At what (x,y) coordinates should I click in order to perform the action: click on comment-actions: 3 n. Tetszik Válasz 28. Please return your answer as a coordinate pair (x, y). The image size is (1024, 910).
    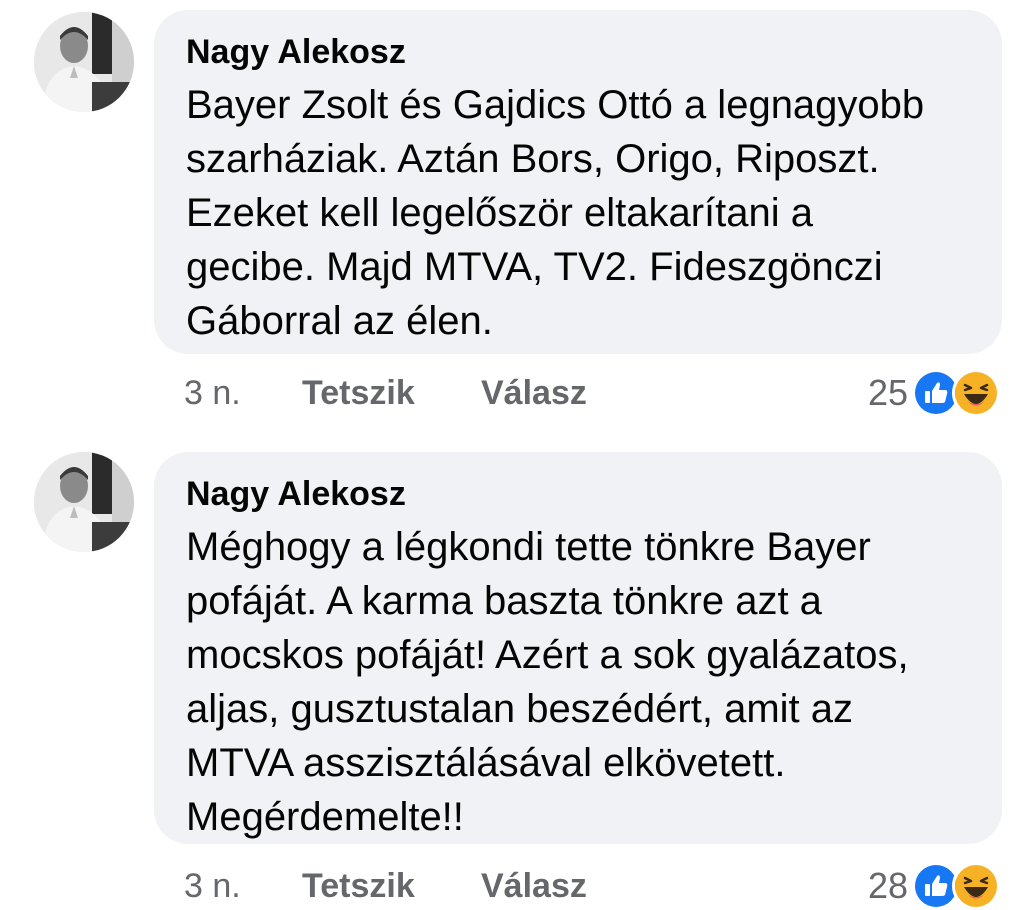
    Looking at the image, I should click on (592, 886).